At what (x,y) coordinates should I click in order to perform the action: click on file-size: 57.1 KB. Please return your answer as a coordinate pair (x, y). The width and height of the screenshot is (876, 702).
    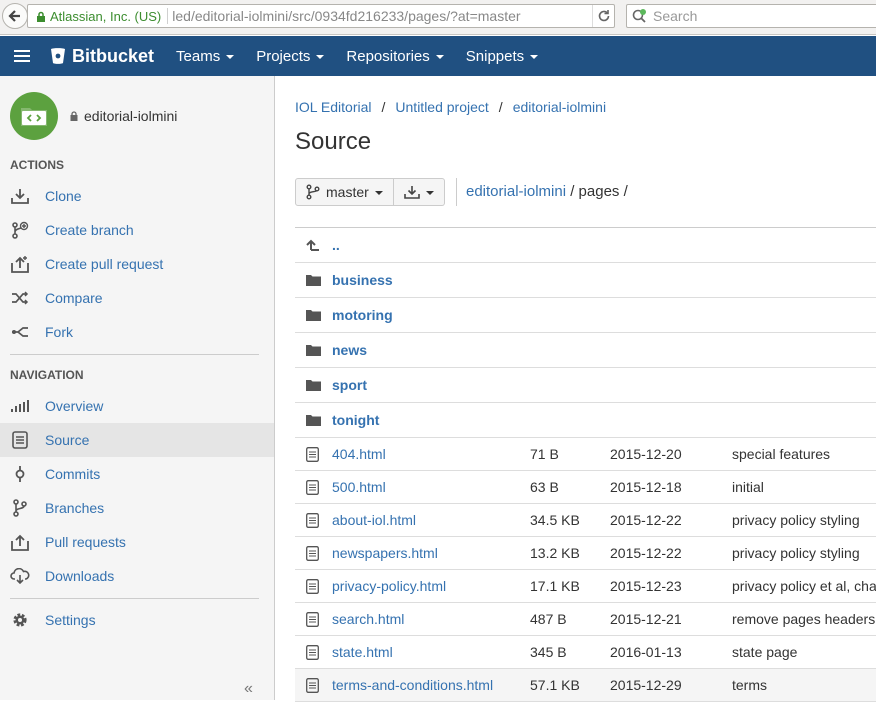
    Looking at the image, I should click on (555, 685).